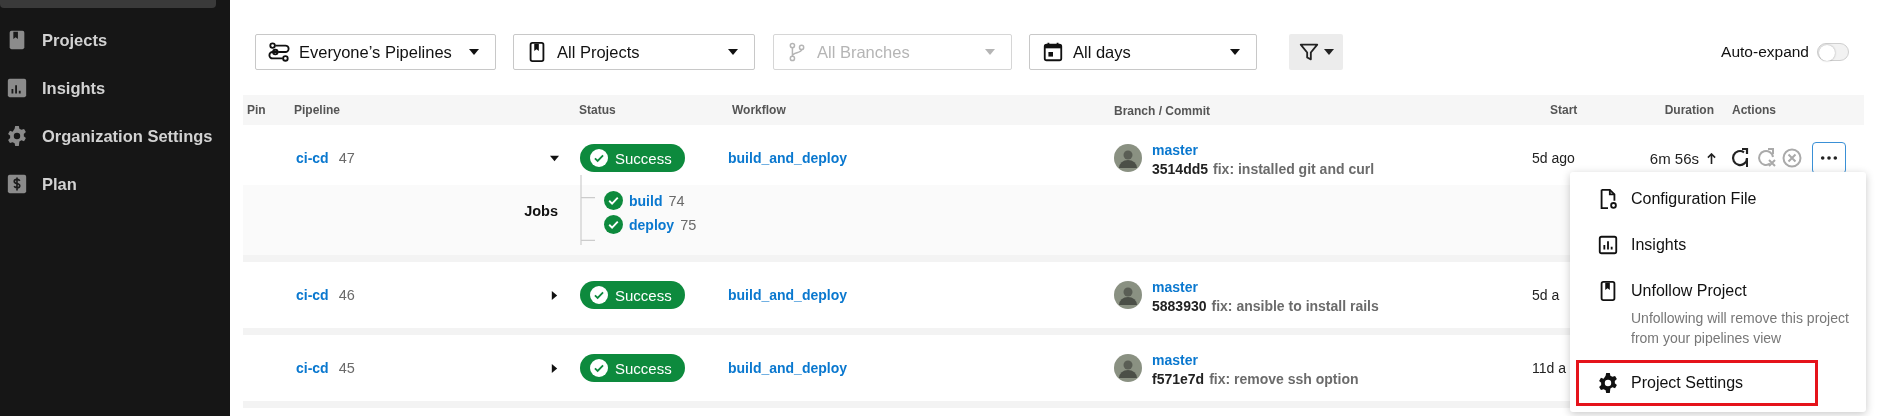 The image size is (1880, 416). Describe the element at coordinates (588, 210) in the screenshot. I see `tree-lines` at that location.